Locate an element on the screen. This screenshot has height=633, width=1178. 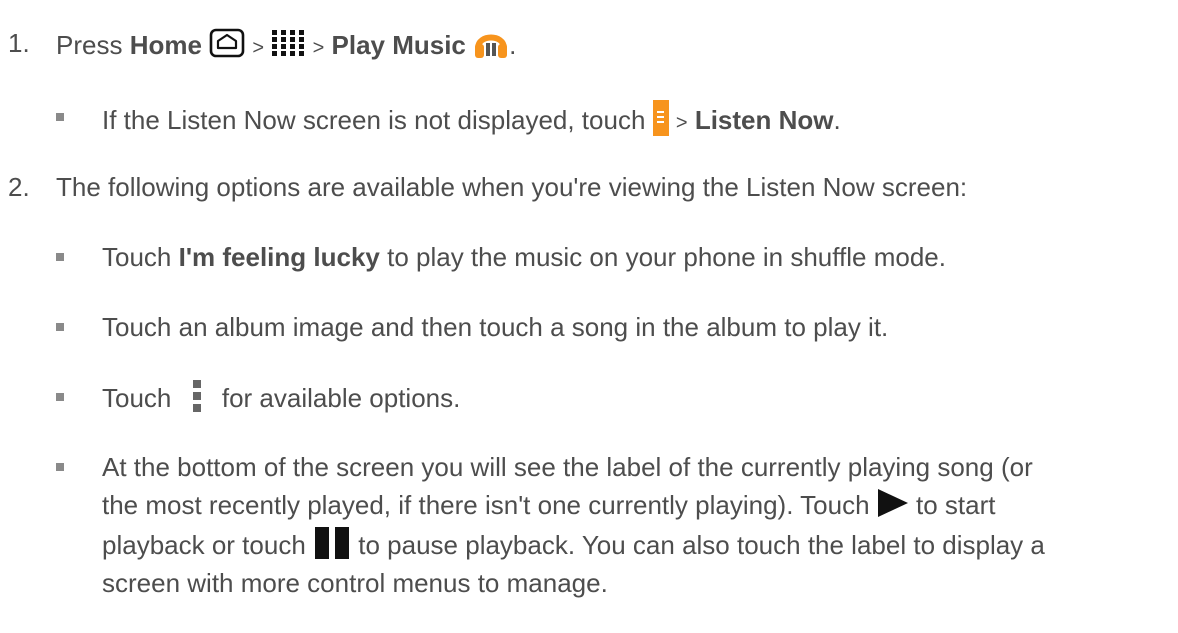
play-icon is located at coordinates (893, 507).